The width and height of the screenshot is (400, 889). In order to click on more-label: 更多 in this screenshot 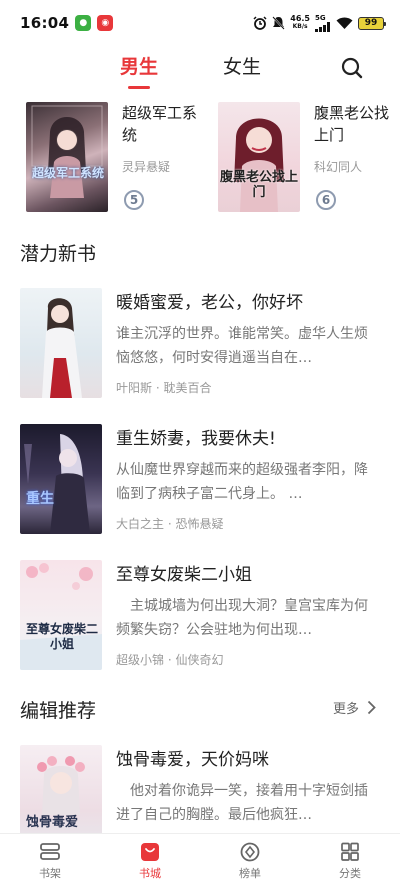, I will do `click(345, 709)`.